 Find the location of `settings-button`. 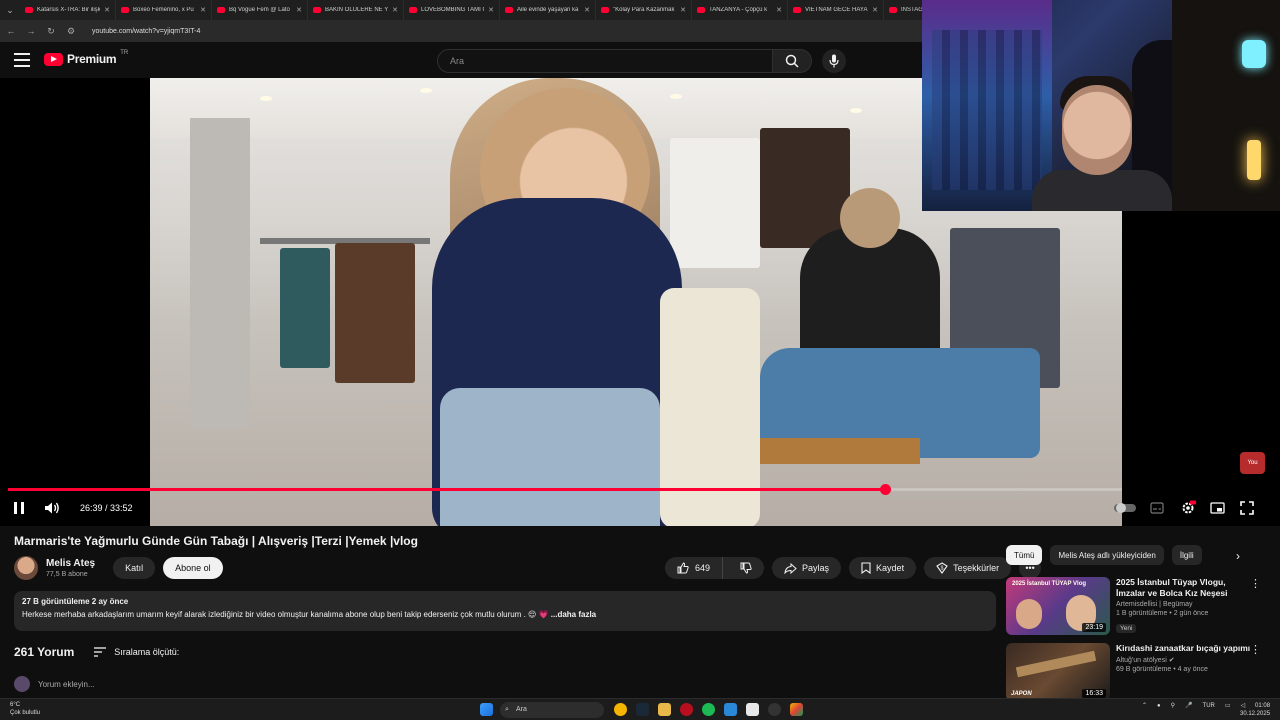

settings-button is located at coordinates (1188, 508).